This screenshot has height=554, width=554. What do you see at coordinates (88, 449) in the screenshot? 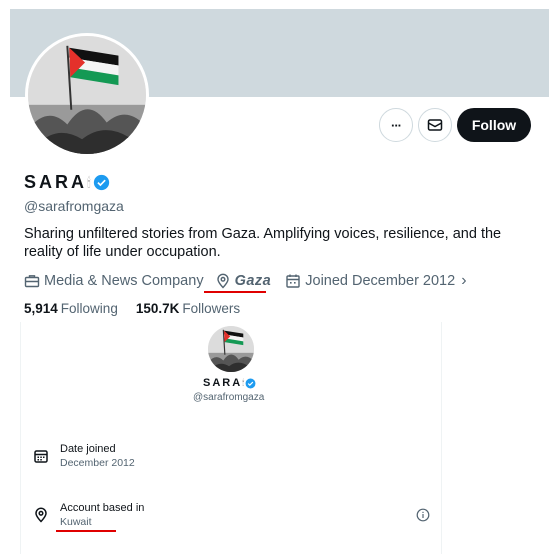
I see `date-joined-label: Date joined` at bounding box center [88, 449].